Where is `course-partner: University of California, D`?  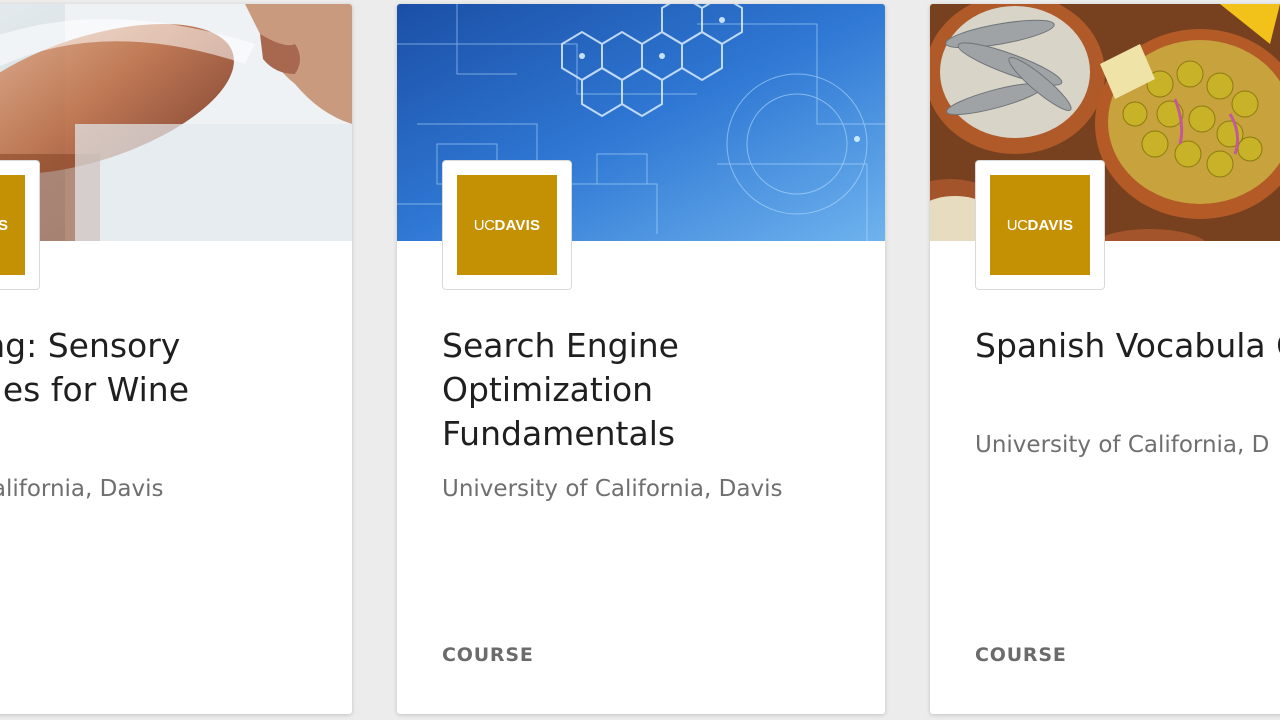
course-partner: University of California, D is located at coordinates (1122, 445).